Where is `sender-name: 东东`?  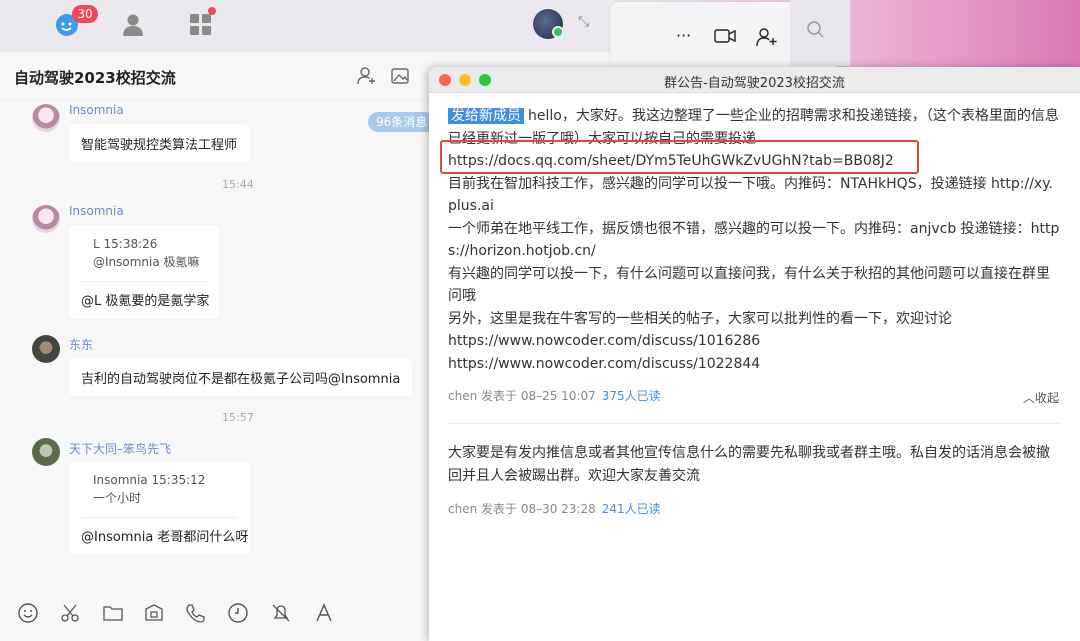
sender-name: 东东 is located at coordinates (81, 344).